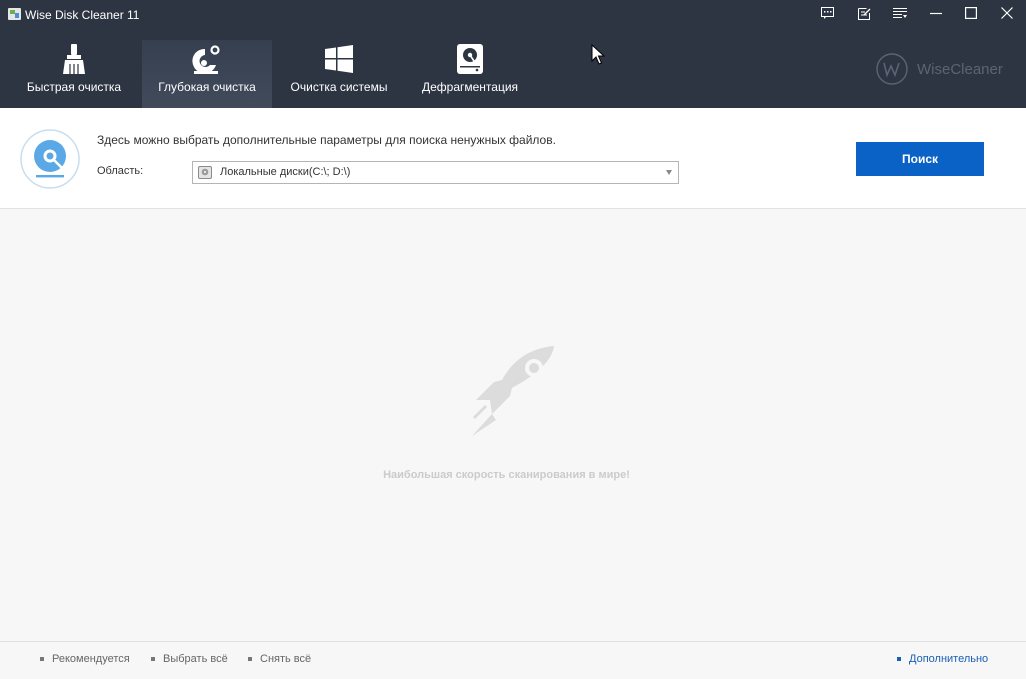 The height and width of the screenshot is (679, 1026). Describe the element at coordinates (82, 15) in the screenshot. I see `app-title: Wise Disk Cleaner 11` at that location.